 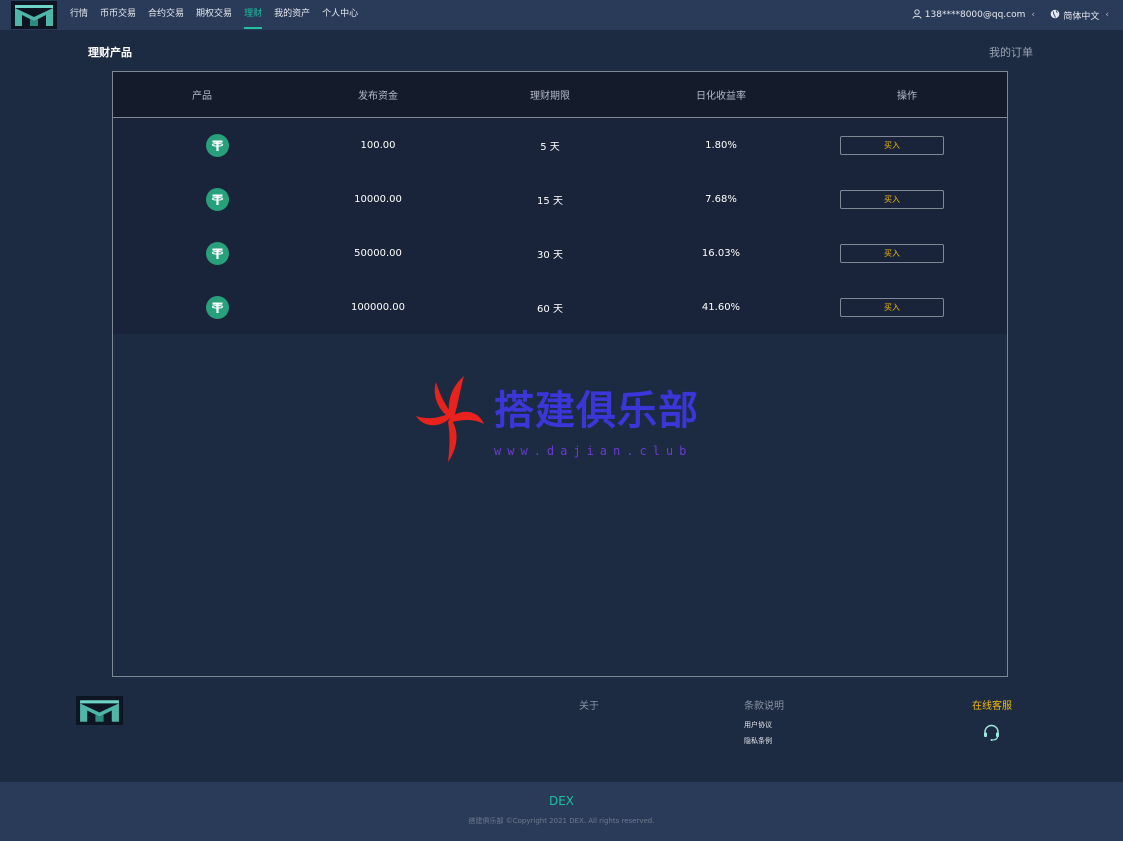 What do you see at coordinates (561, 801) in the screenshot?
I see `footer-brand: DEX` at bounding box center [561, 801].